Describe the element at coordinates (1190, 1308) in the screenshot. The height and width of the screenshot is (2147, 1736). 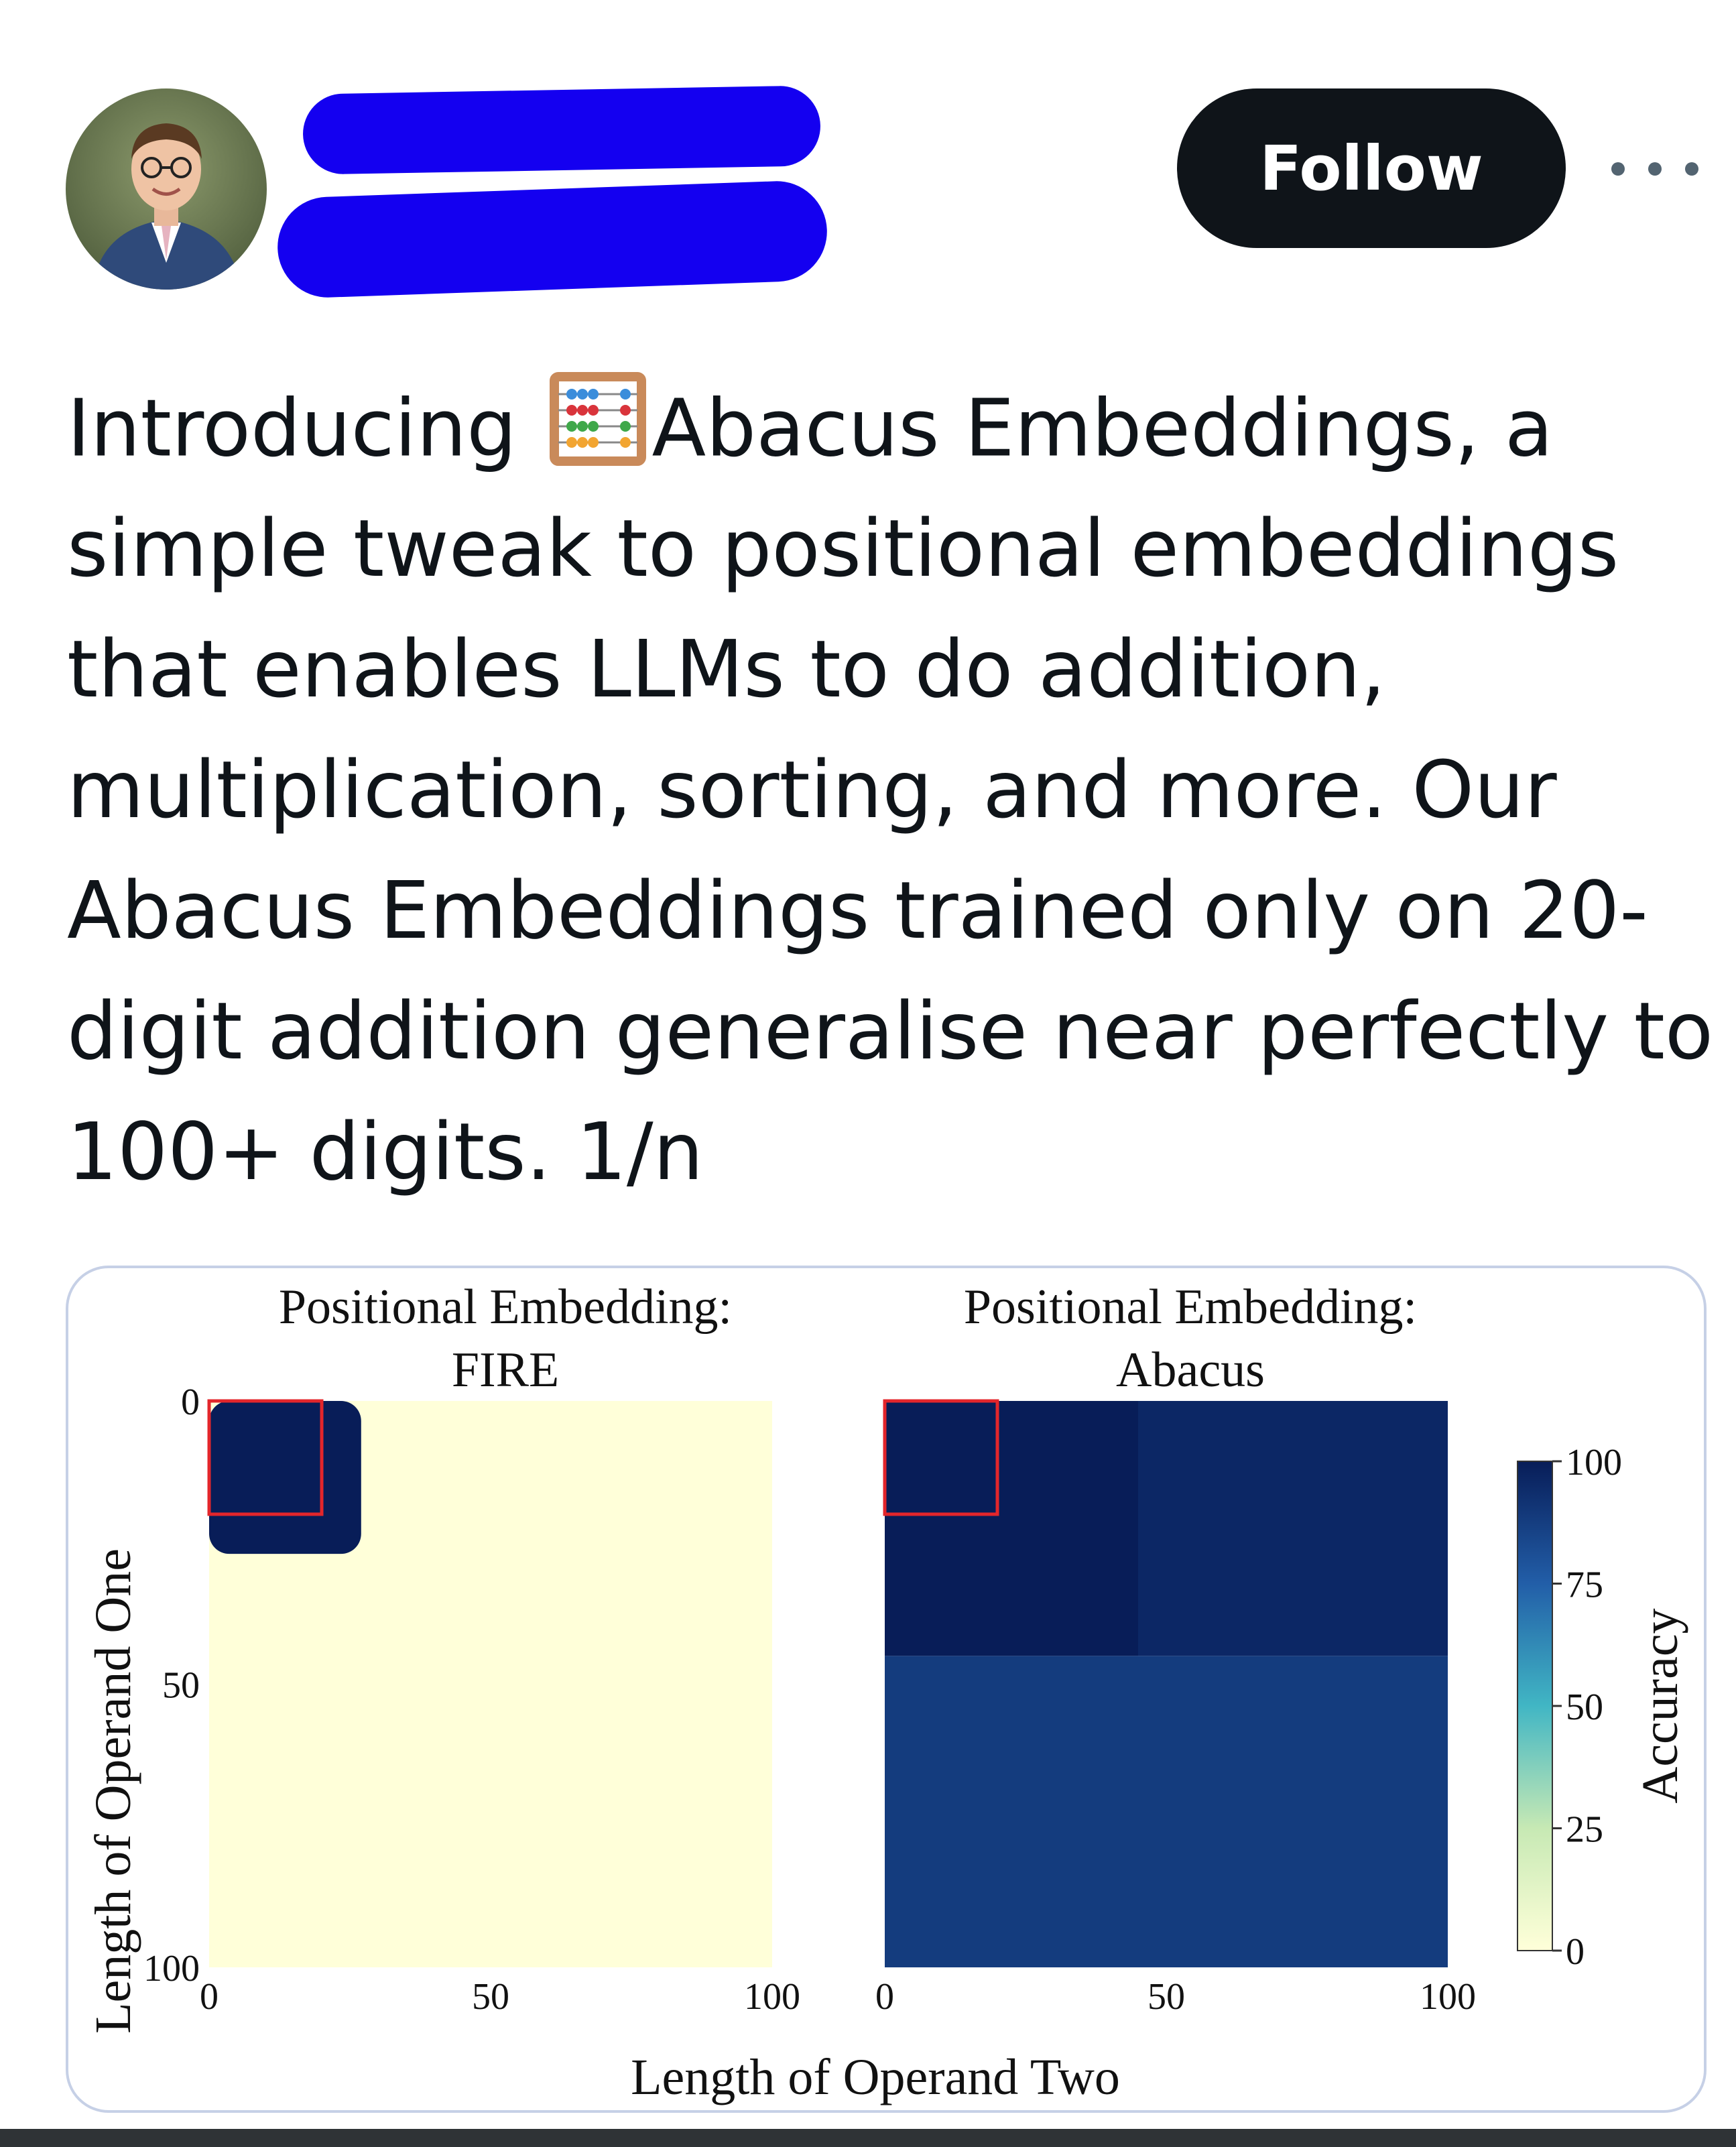
I see `panel2-title-line1: Positional Embedding:` at that location.